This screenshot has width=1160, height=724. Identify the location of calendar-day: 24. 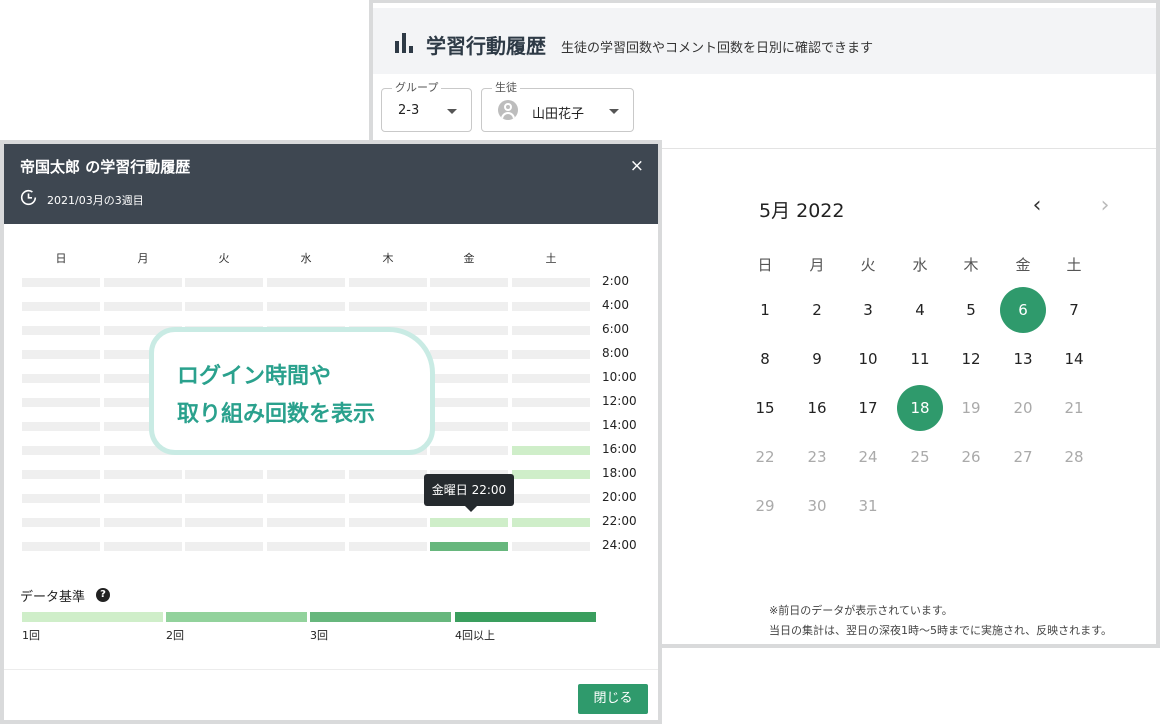
(868, 457).